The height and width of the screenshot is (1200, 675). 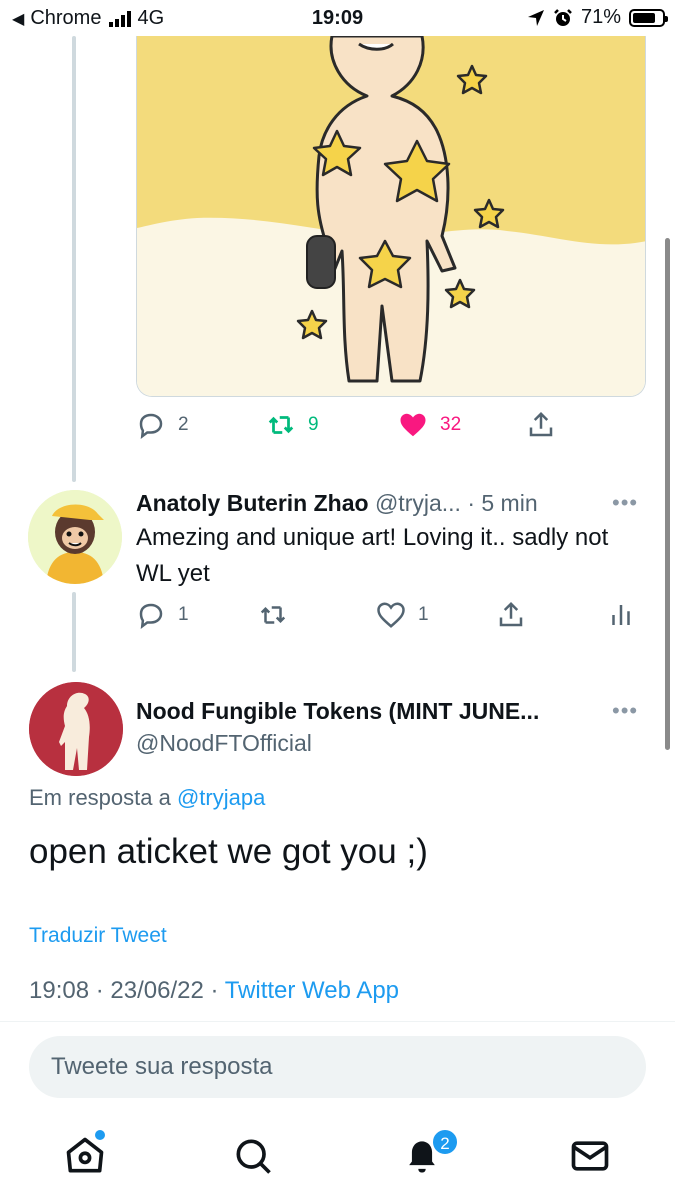 I want to click on status-right: 71%, so click(x=597, y=17).